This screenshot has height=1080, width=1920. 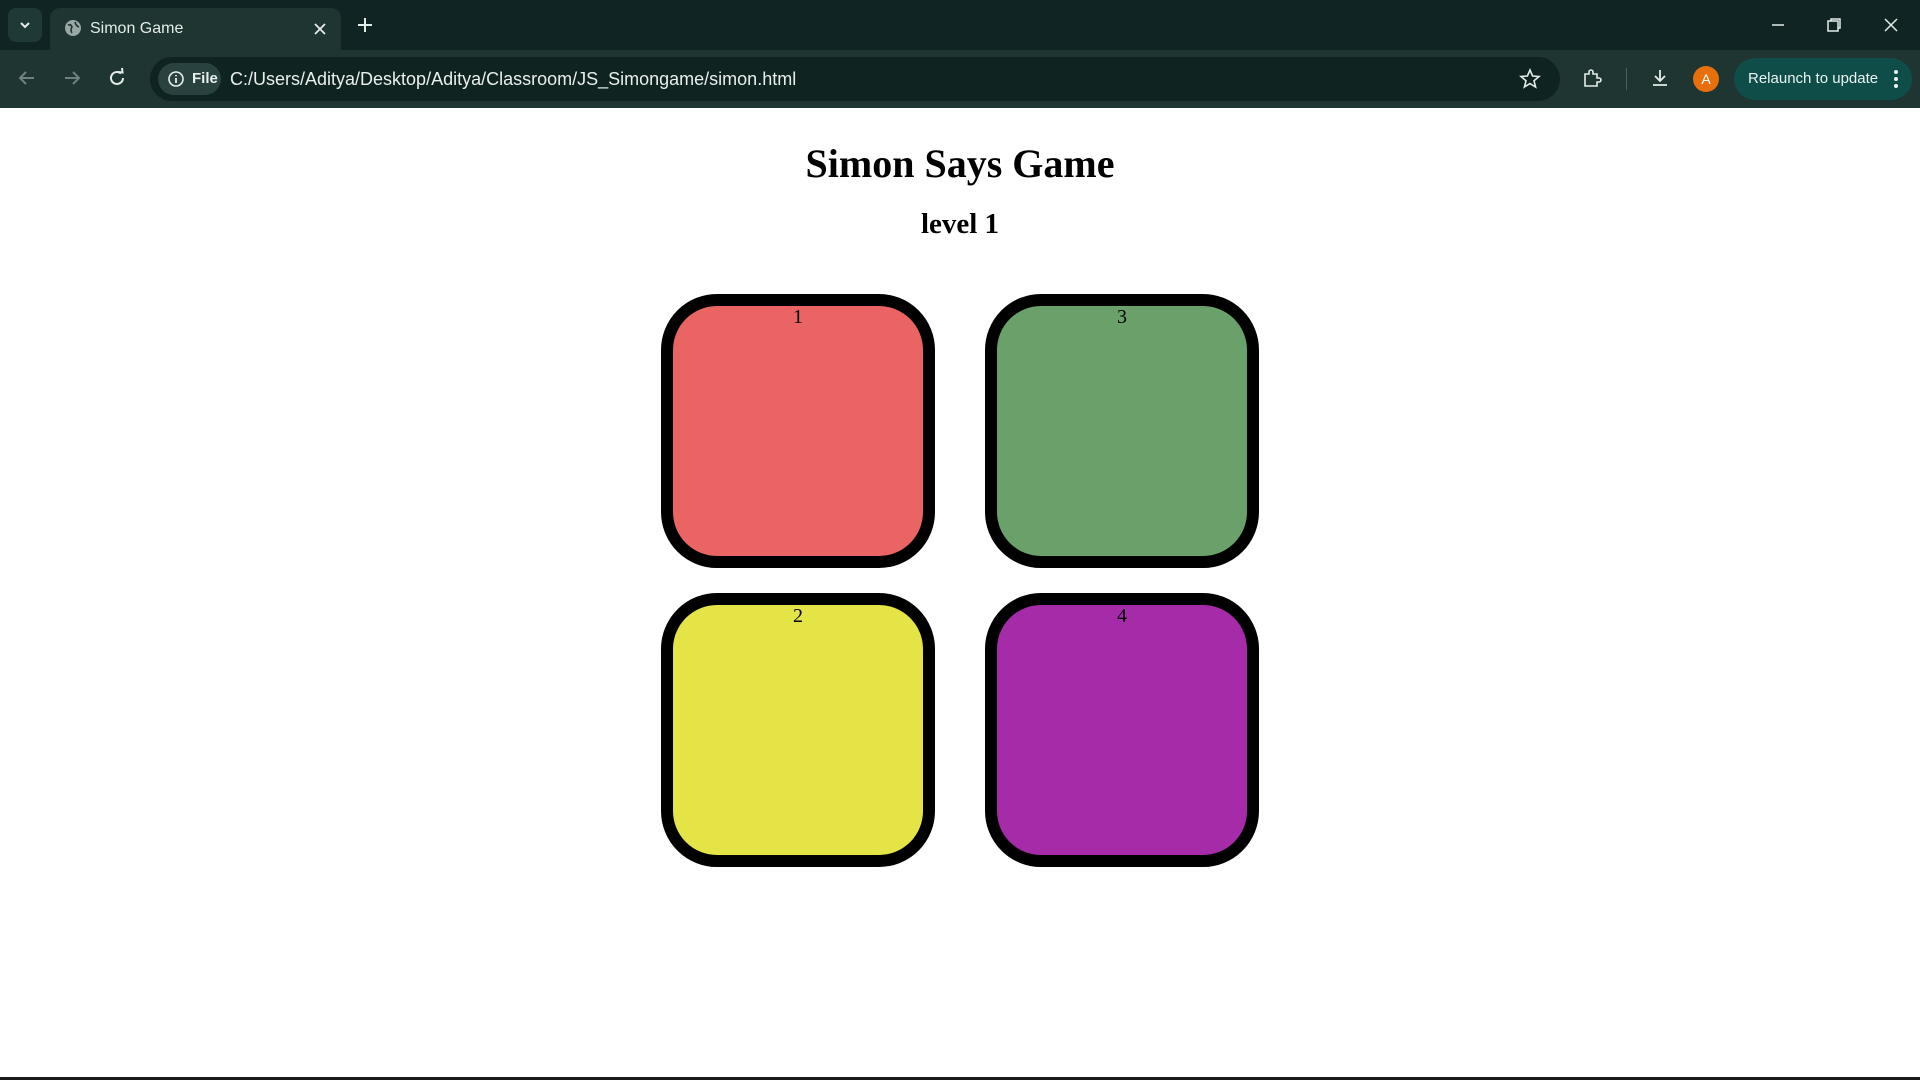 What do you see at coordinates (960, 163) in the screenshot?
I see `page-title: Simon Says Game` at bounding box center [960, 163].